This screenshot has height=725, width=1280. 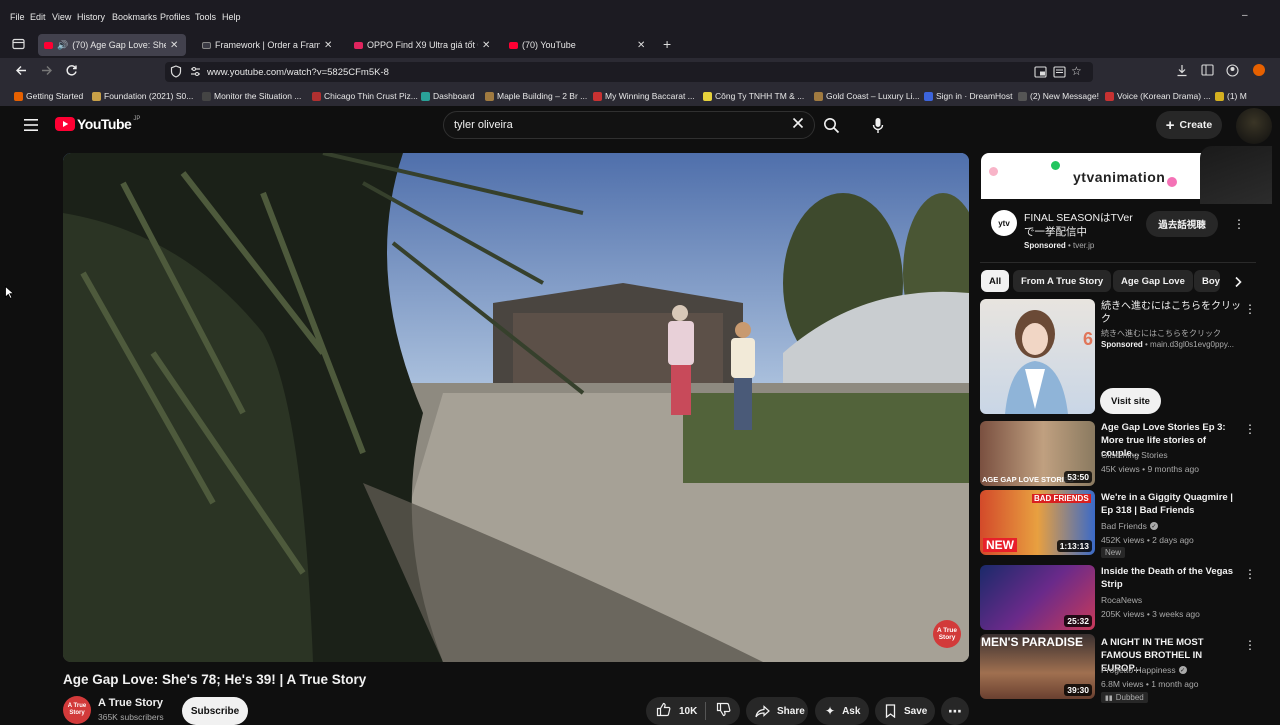 What do you see at coordinates (663, 711) in the screenshot?
I see `like-button` at bounding box center [663, 711].